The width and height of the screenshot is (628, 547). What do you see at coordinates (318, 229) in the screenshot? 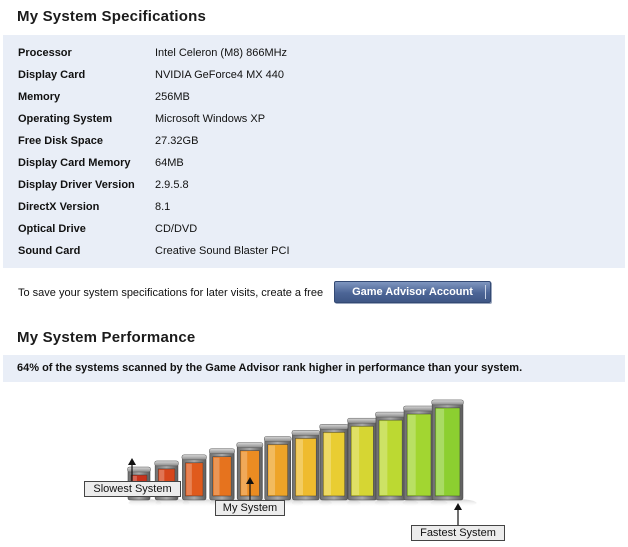
I see `spec-row: Optical Drive CD/DVD` at bounding box center [318, 229].